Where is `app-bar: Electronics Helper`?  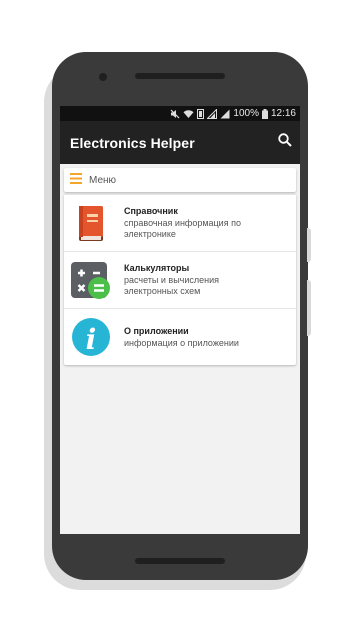 app-bar: Electronics Helper is located at coordinates (180, 142).